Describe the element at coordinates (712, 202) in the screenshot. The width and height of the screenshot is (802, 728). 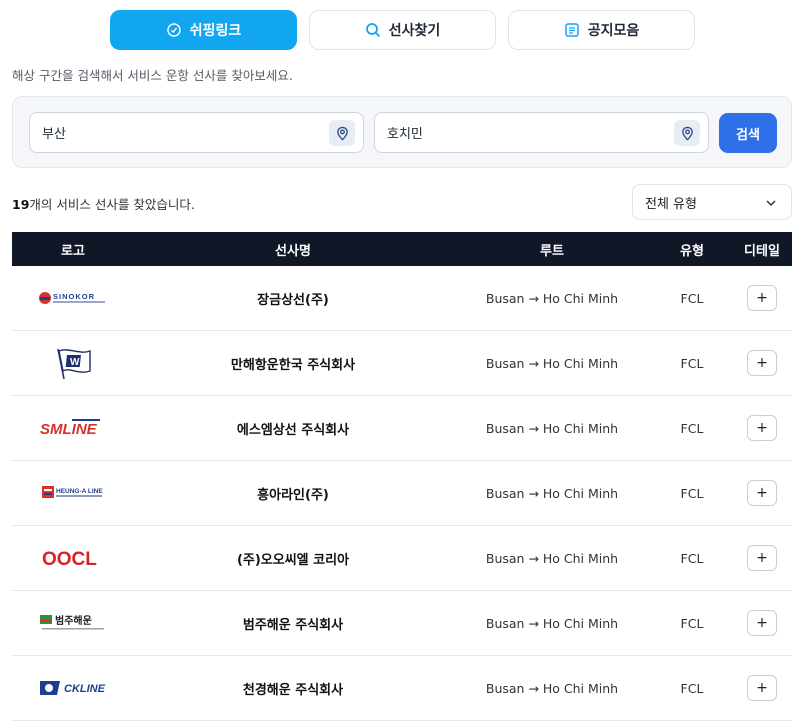
I see `type-filter-select: 전체 유형` at that location.